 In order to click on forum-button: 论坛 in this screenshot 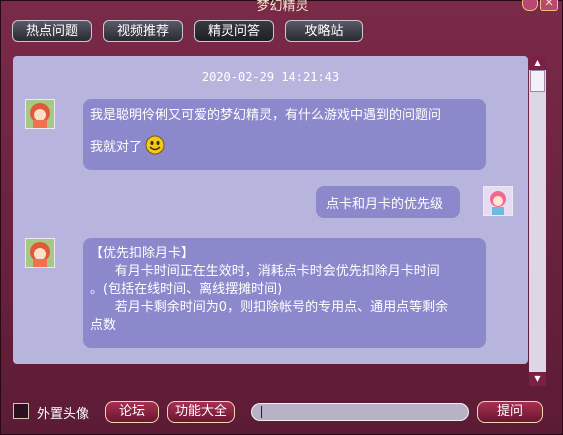, I will do `click(132, 412)`.